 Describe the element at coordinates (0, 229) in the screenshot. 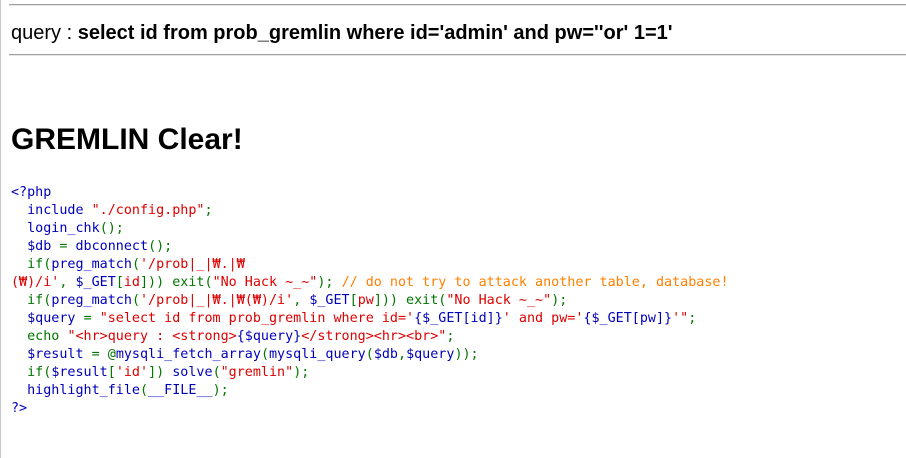

I see `page-left-border` at that location.